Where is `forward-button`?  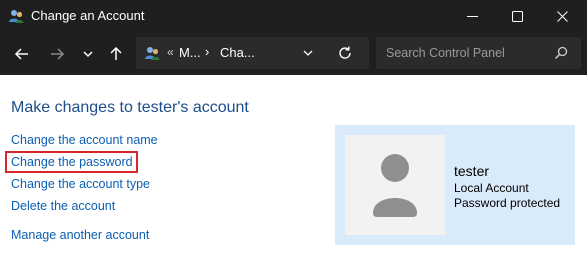
forward-button is located at coordinates (57, 54).